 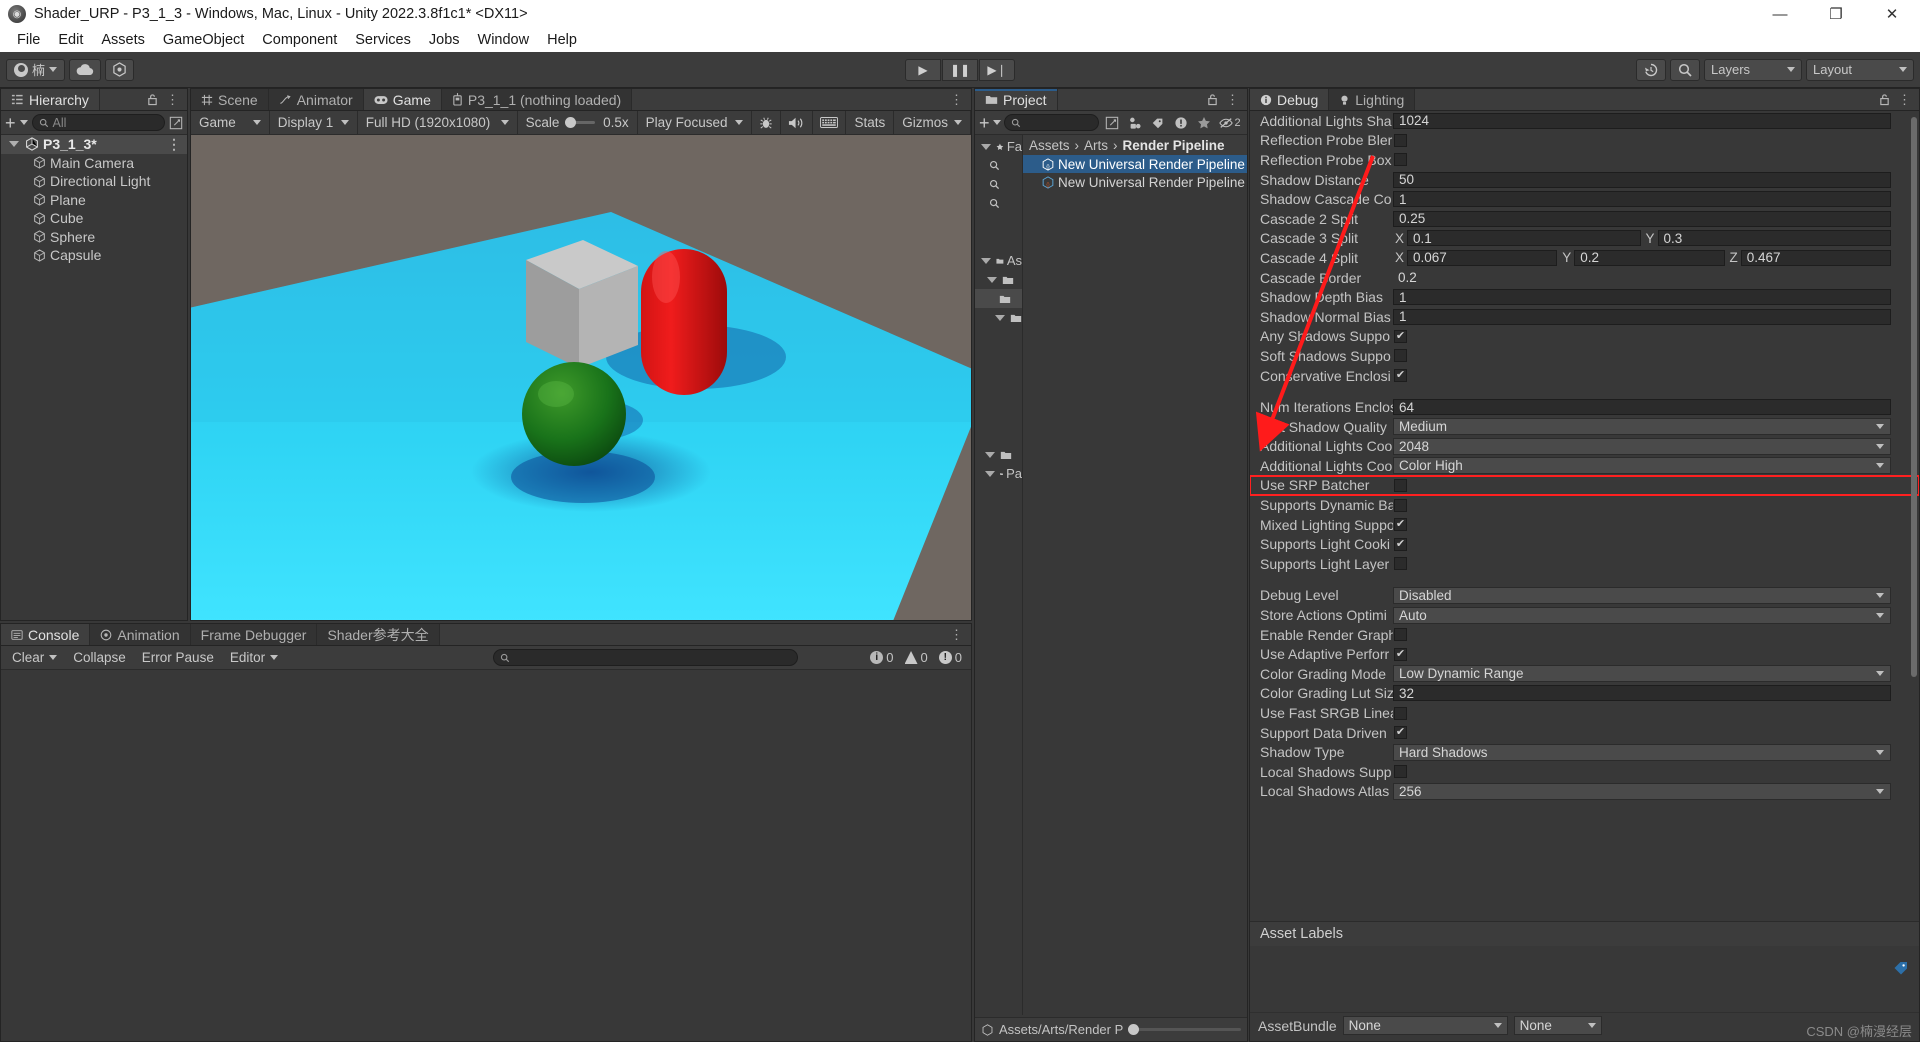 What do you see at coordinates (1642, 427) in the screenshot?
I see `property-dropdown: Medium` at bounding box center [1642, 427].